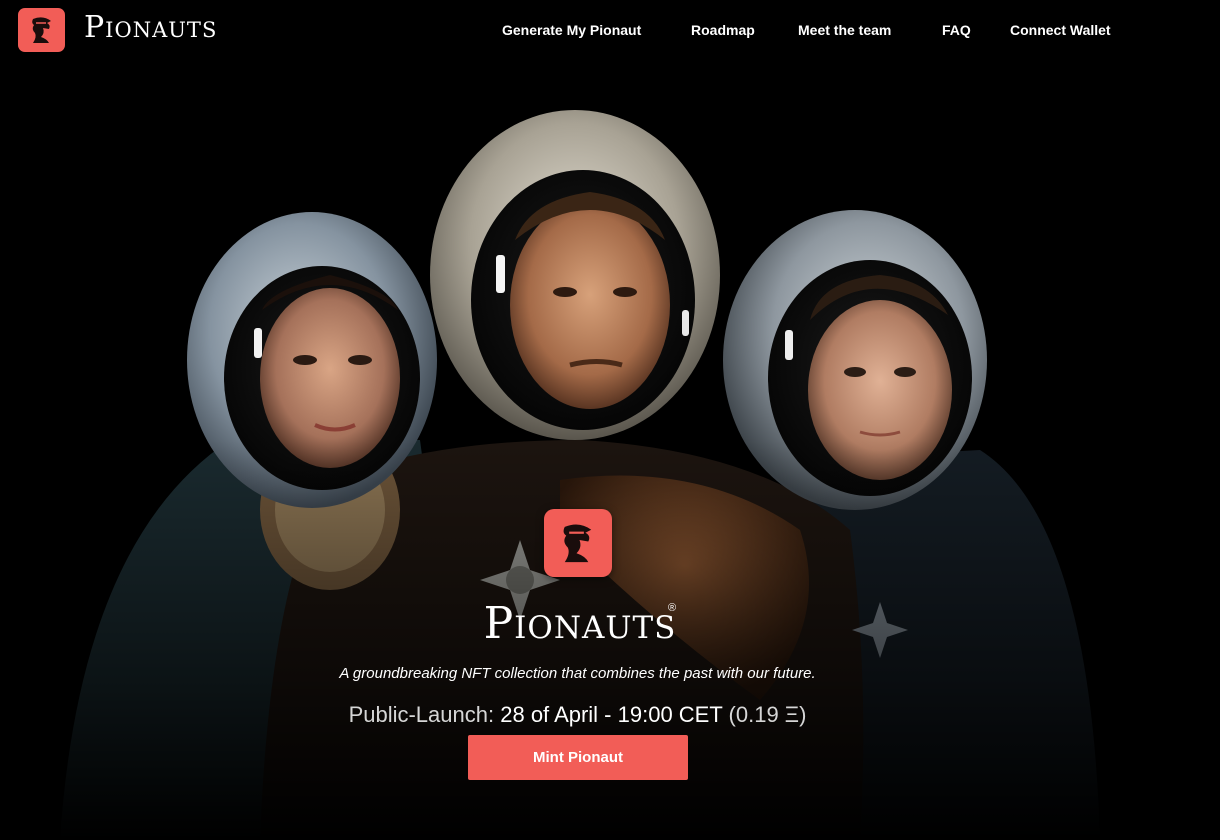 The height and width of the screenshot is (840, 1220). I want to click on hero-logo, so click(578, 543).